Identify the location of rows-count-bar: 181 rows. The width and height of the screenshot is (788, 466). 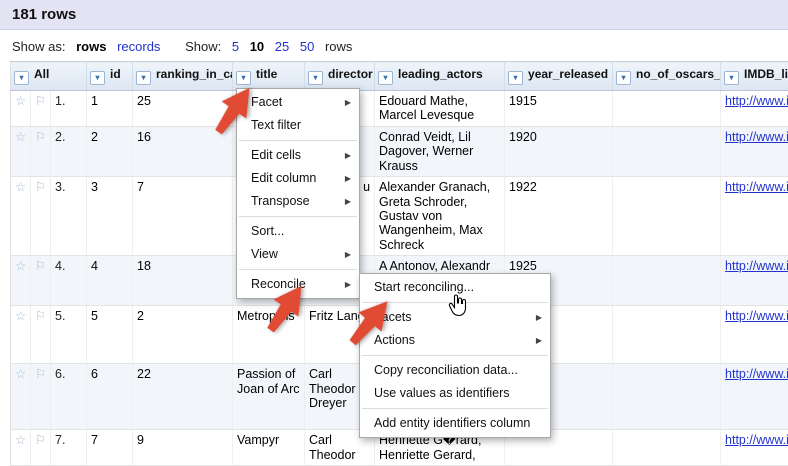
(394, 15).